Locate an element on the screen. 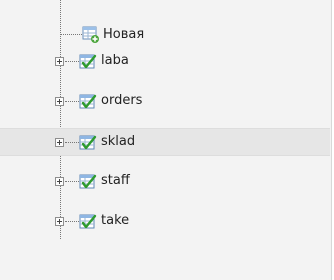 The image size is (334, 280). tree-item-label: Новая is located at coordinates (124, 34).